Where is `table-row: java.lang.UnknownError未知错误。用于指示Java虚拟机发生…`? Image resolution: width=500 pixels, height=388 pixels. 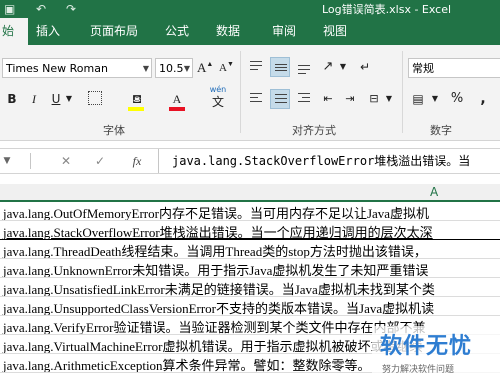 table-row: java.lang.UnknownError未知错误。用于指示Java虚拟机发生… is located at coordinates (250, 268).